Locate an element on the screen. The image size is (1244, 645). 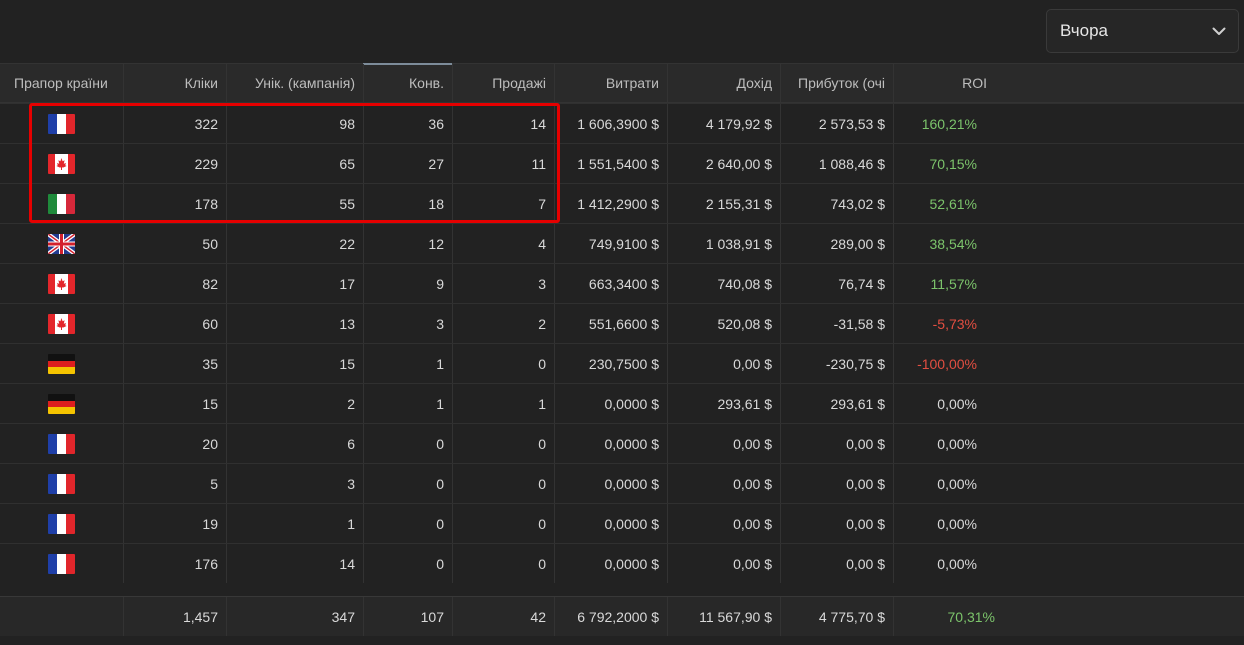
table-row: 176 14 0 0 0,0000 $ 0,00 $ 0,00 $ 0,00% is located at coordinates (622, 563).